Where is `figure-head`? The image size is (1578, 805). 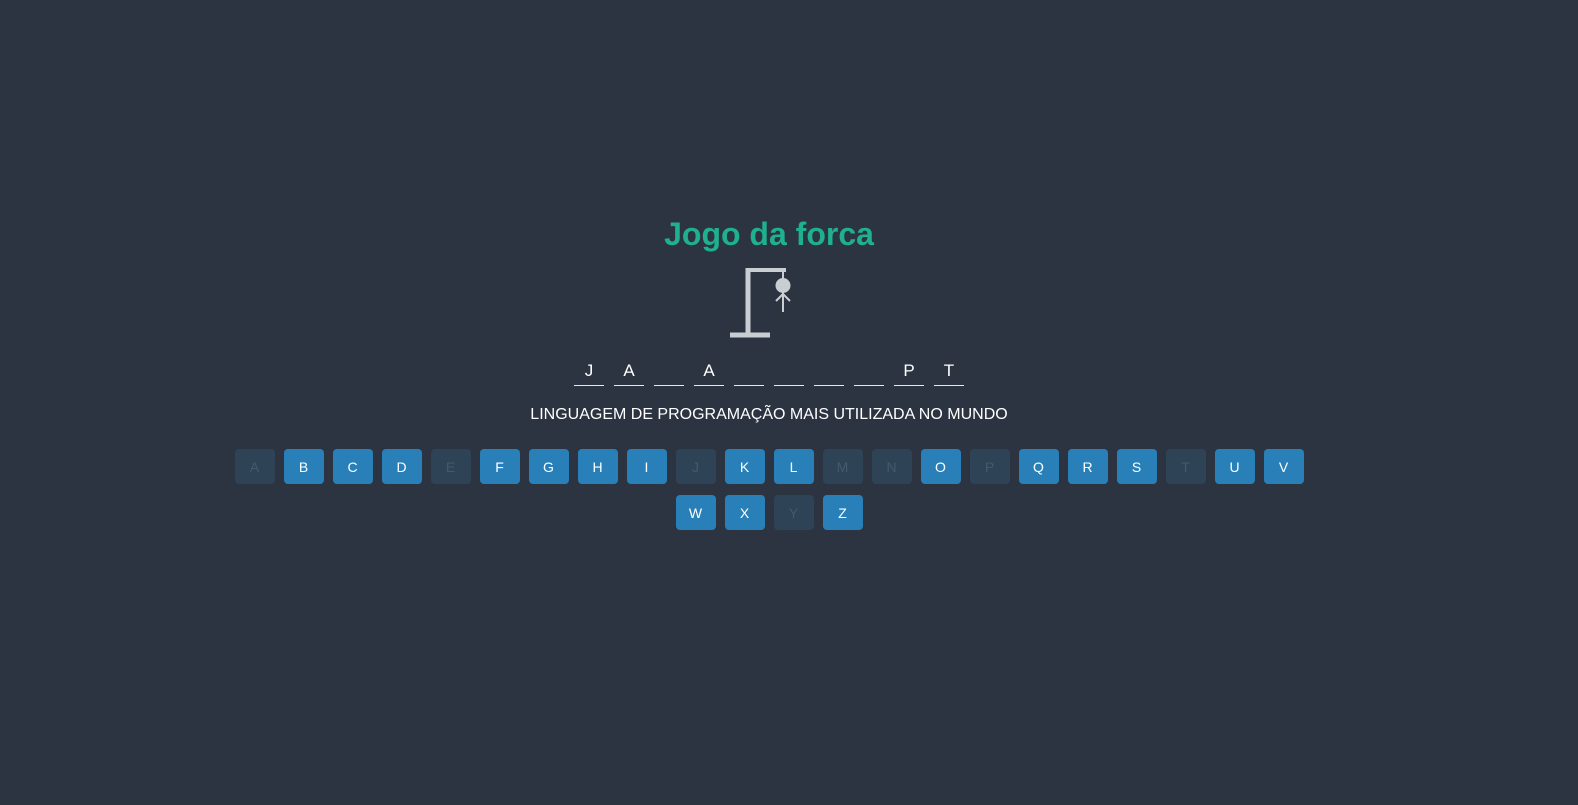
figure-head is located at coordinates (783, 285).